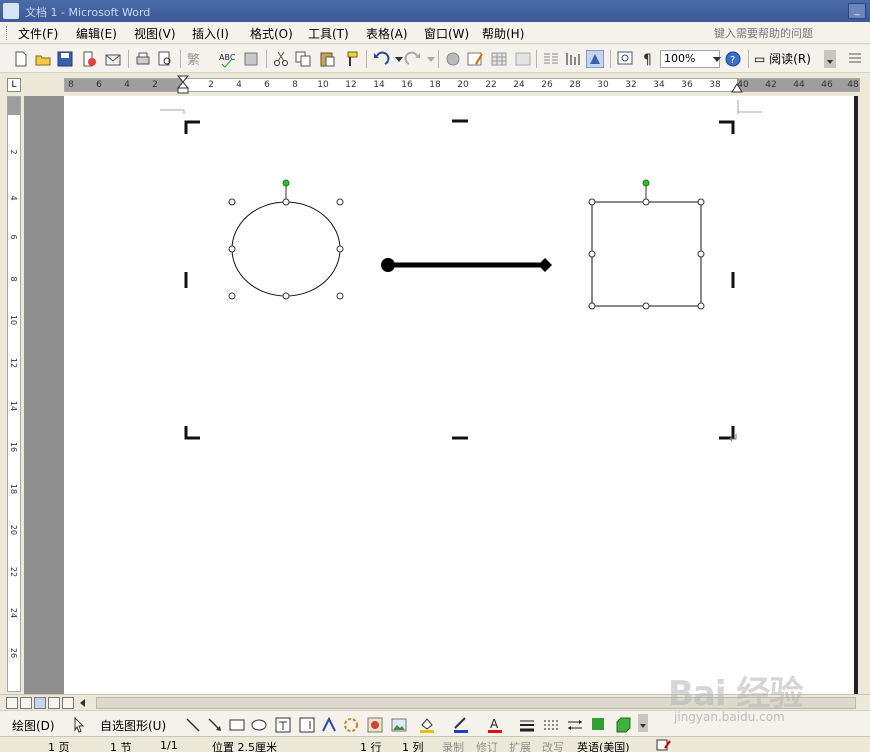  I want to click on dash-style-icon, so click(551, 725).